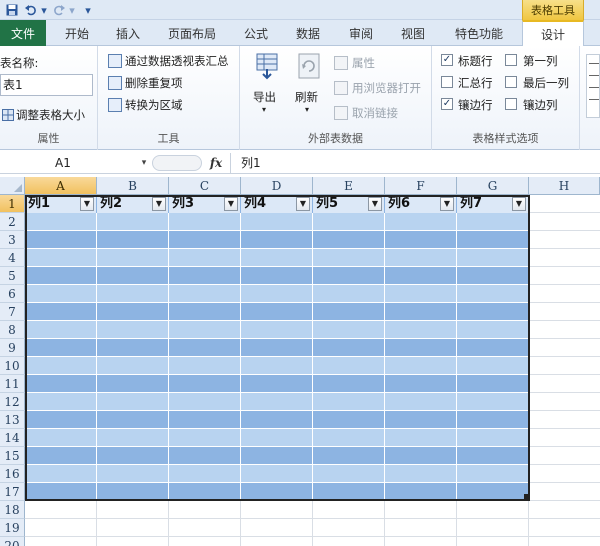 Image resolution: width=600 pixels, height=546 pixels. I want to click on banded-columns-checkbox, so click(511, 104).